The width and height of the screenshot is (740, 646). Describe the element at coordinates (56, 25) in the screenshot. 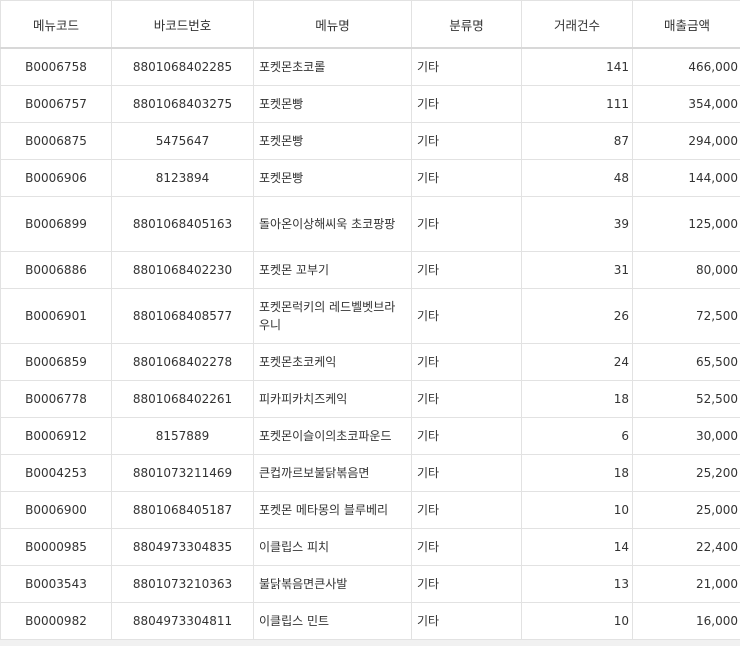

I see `column-header-menu-code: 메뉴코드` at that location.